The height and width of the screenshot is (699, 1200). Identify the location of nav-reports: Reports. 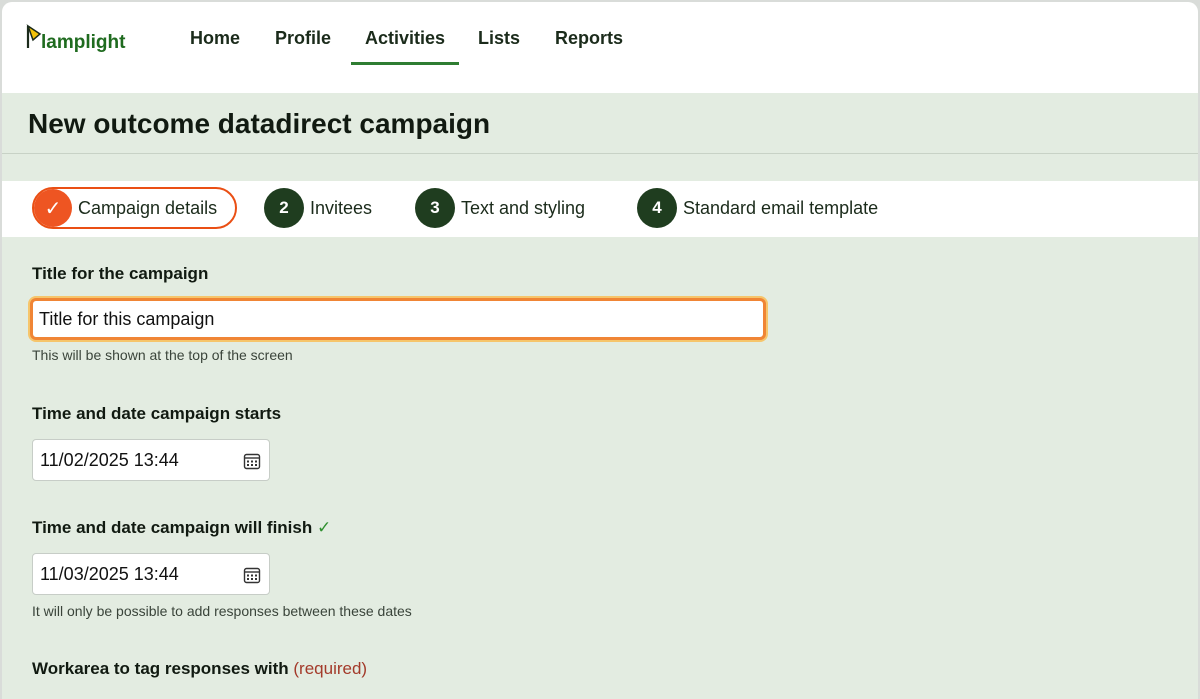
(589, 45).